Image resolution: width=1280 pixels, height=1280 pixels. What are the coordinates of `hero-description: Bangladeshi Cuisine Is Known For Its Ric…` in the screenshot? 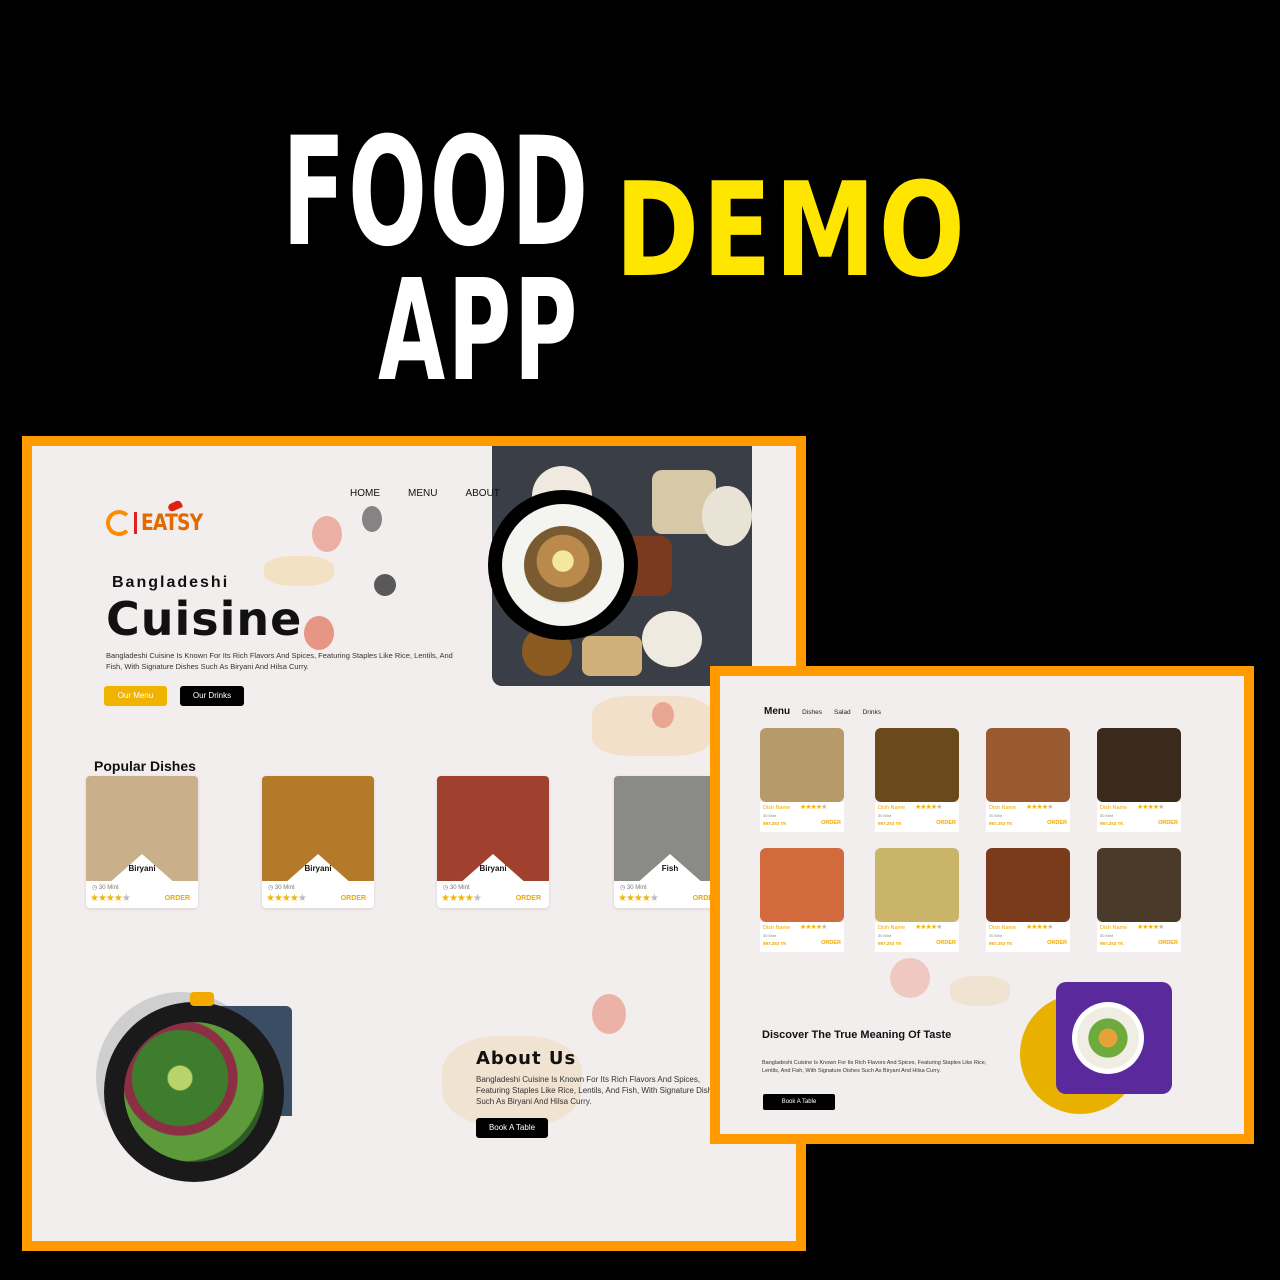 It's located at (279, 661).